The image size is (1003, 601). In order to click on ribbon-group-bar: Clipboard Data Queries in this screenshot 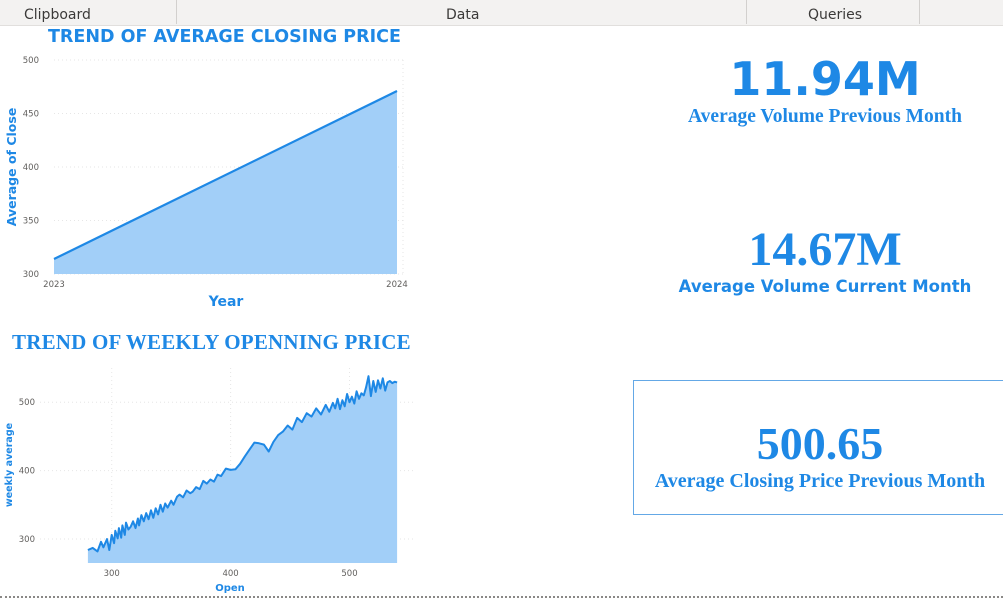, I will do `click(501, 13)`.